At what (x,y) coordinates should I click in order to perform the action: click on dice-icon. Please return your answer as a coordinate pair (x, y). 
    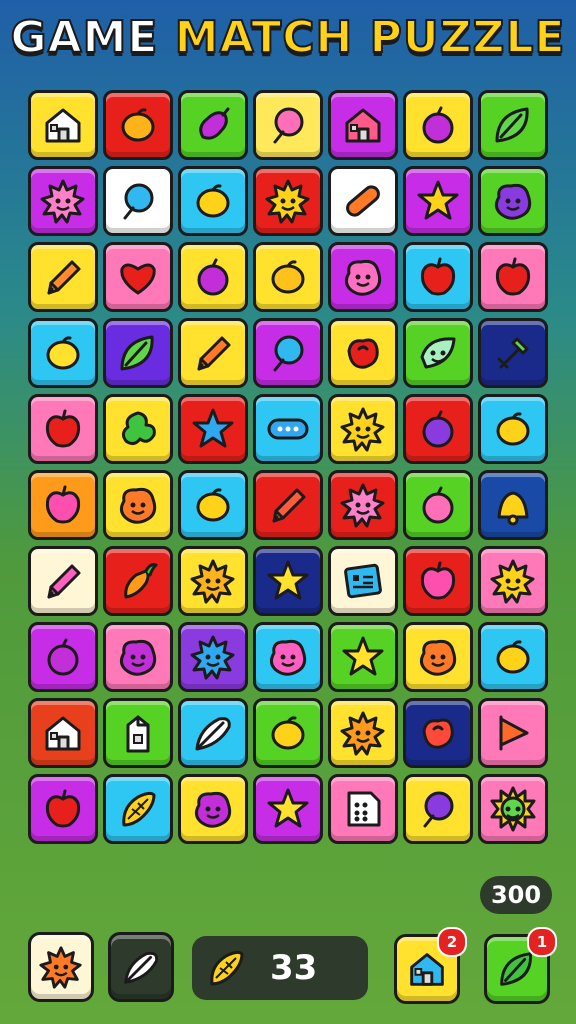
    Looking at the image, I should click on (363, 809).